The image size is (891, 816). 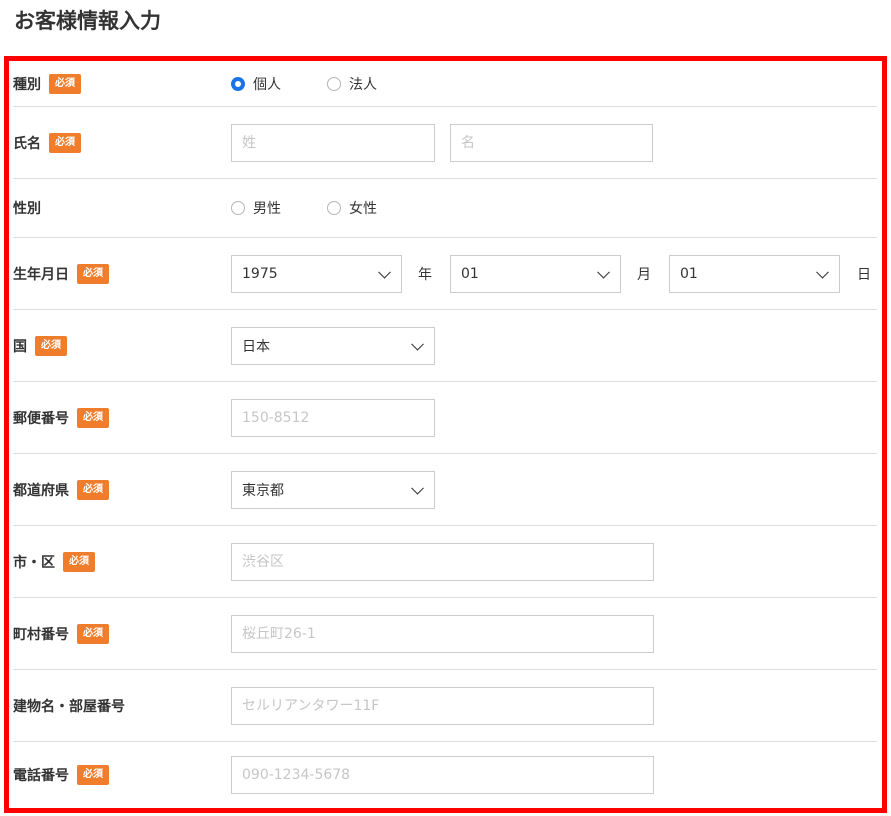 I want to click on country-row: 国 必須 日本, so click(x=445, y=346).